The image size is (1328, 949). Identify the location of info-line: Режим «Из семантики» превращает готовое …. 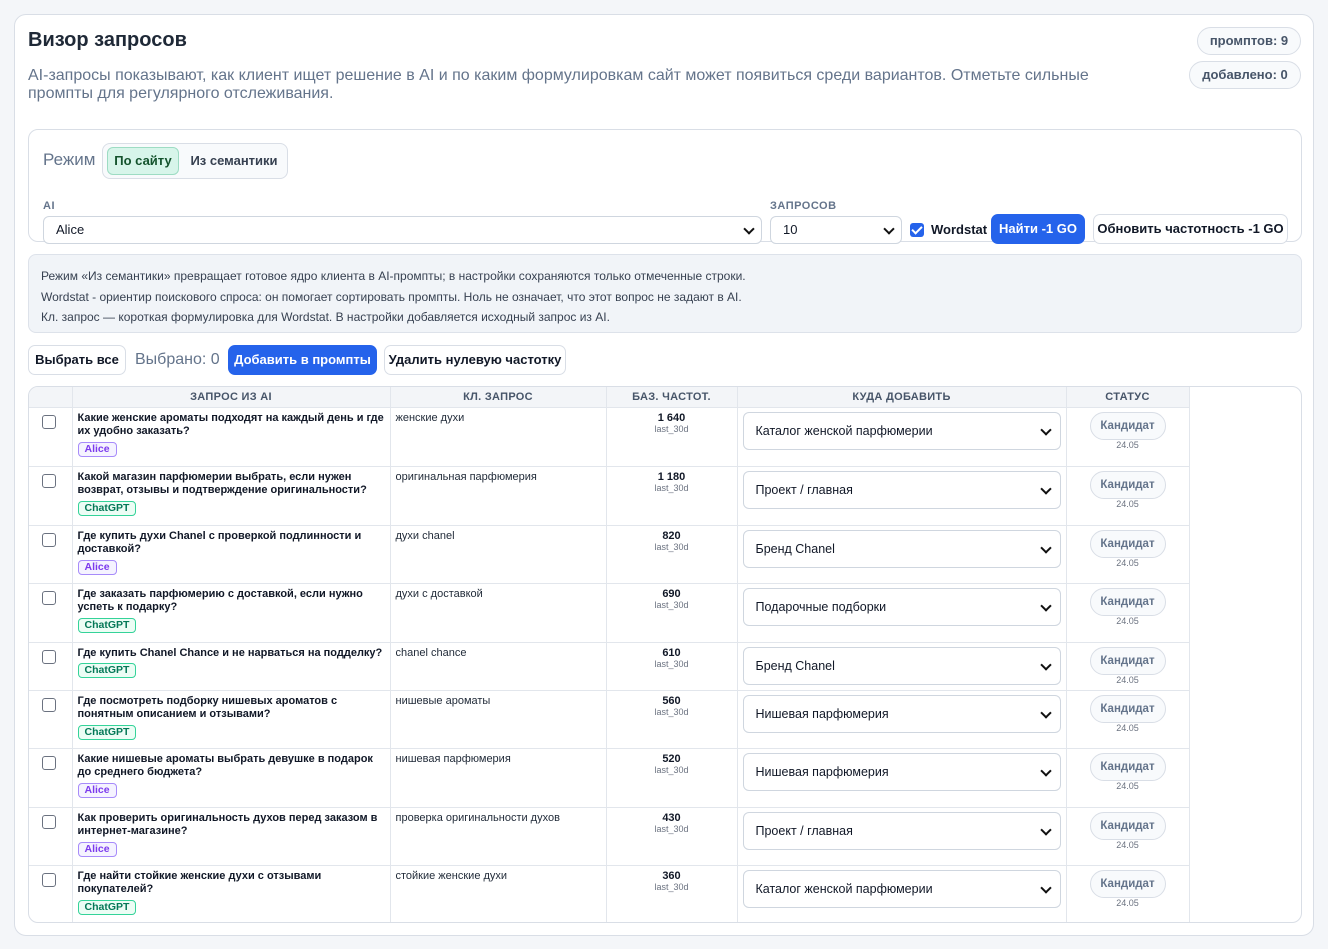
(393, 276).